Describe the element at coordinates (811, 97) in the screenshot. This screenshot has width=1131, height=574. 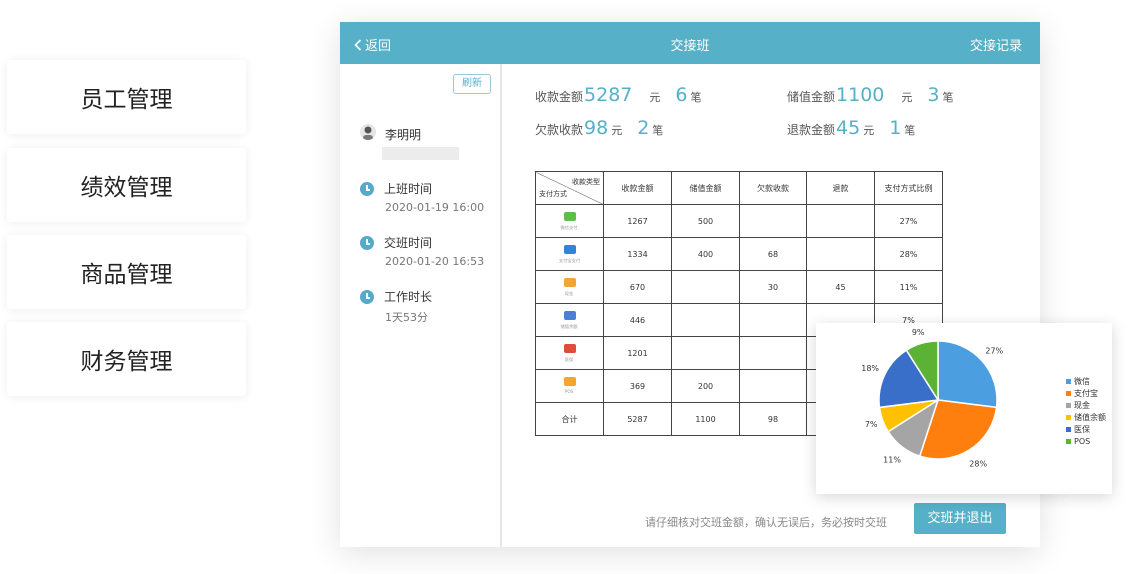
I see `stored-label: 储值金额` at that location.